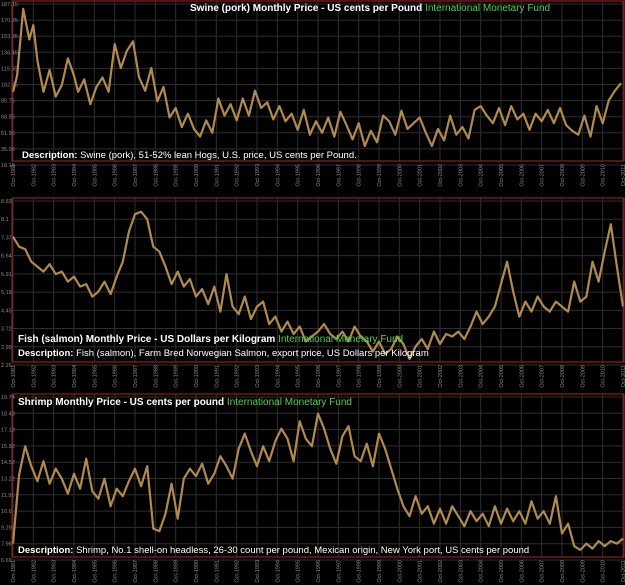 This screenshot has width=625, height=585. What do you see at coordinates (583, 175) in the screenshot?
I see `swine-x-tick-label: Oct-2009` at bounding box center [583, 175].